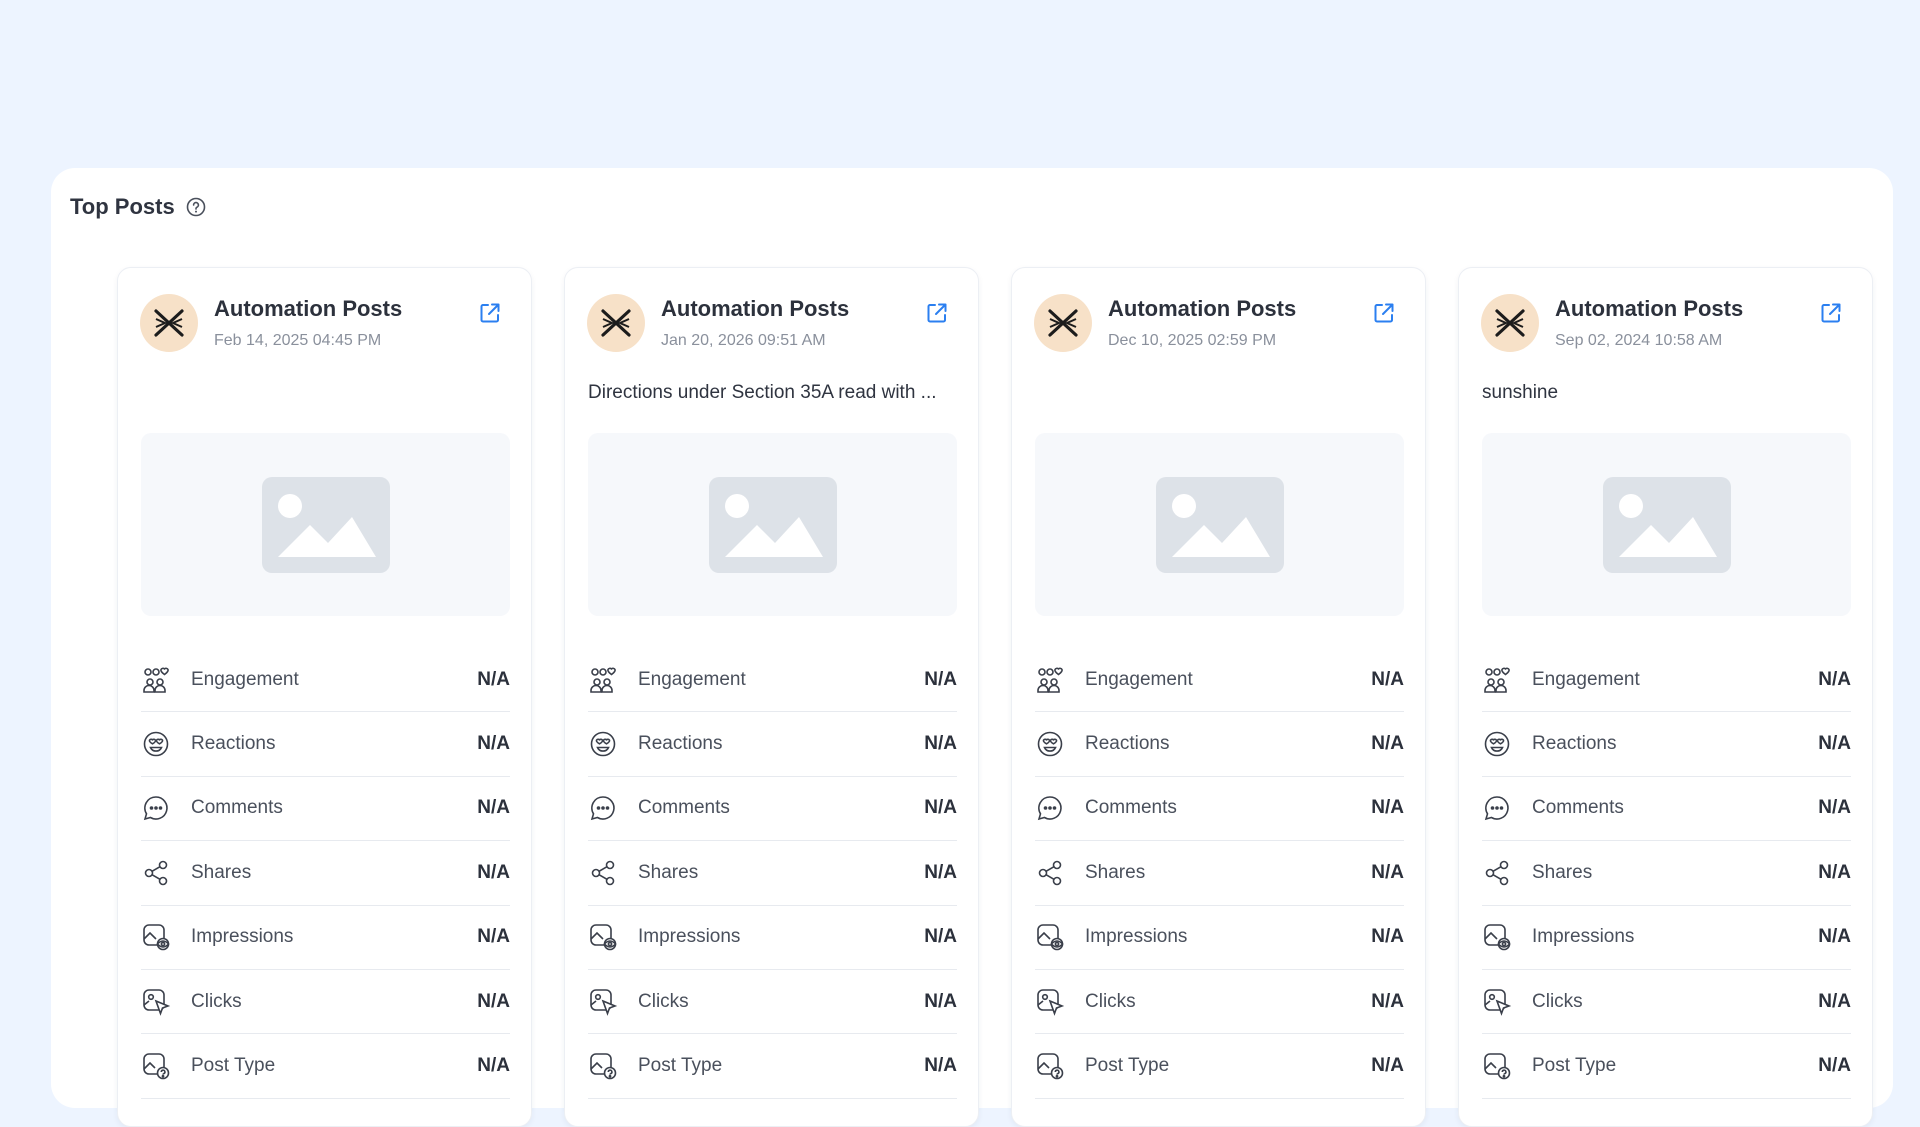  I want to click on engagement-icon, so click(156, 680).